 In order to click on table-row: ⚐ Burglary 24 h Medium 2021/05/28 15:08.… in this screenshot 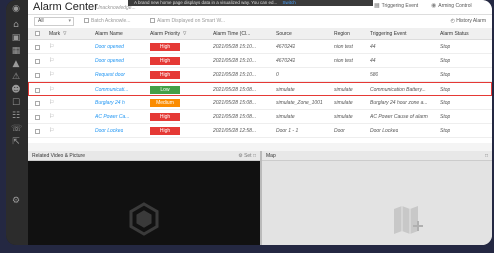, I will do `click(260, 103)`.